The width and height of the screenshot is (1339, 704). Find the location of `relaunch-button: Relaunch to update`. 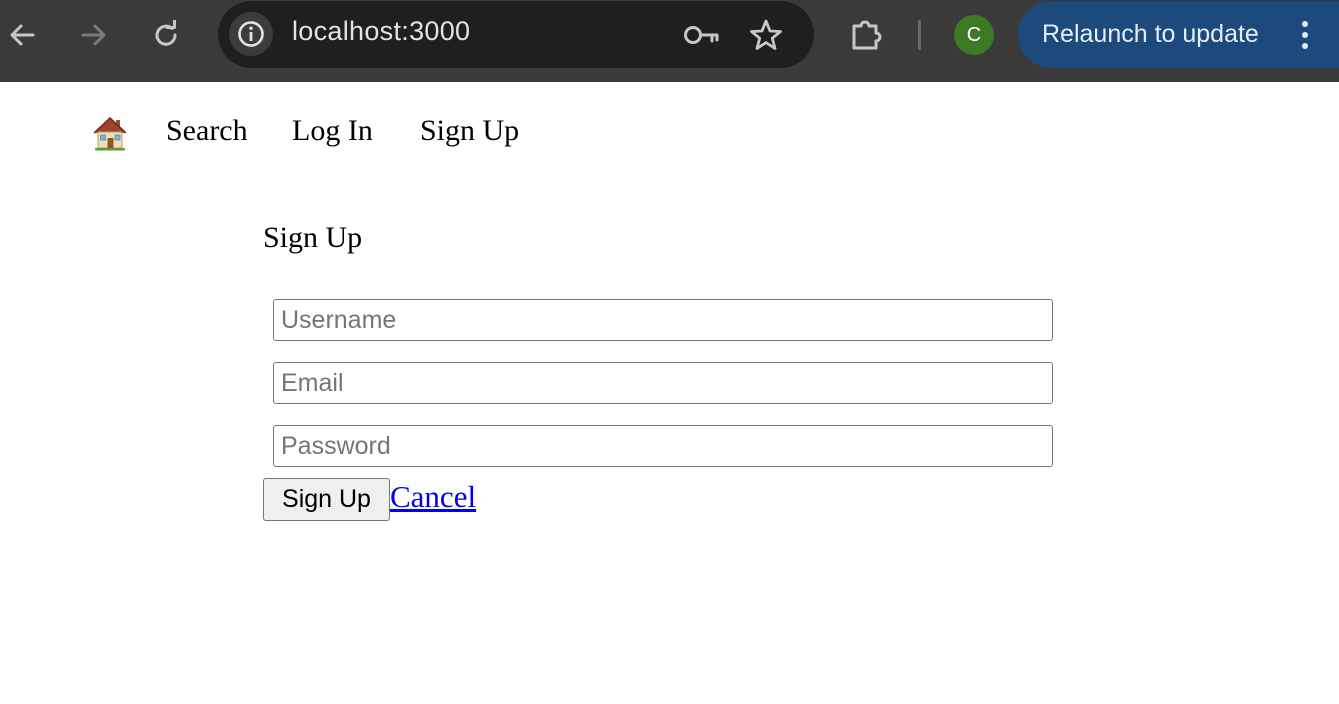

relaunch-button: Relaunch to update is located at coordinates (1178, 34).